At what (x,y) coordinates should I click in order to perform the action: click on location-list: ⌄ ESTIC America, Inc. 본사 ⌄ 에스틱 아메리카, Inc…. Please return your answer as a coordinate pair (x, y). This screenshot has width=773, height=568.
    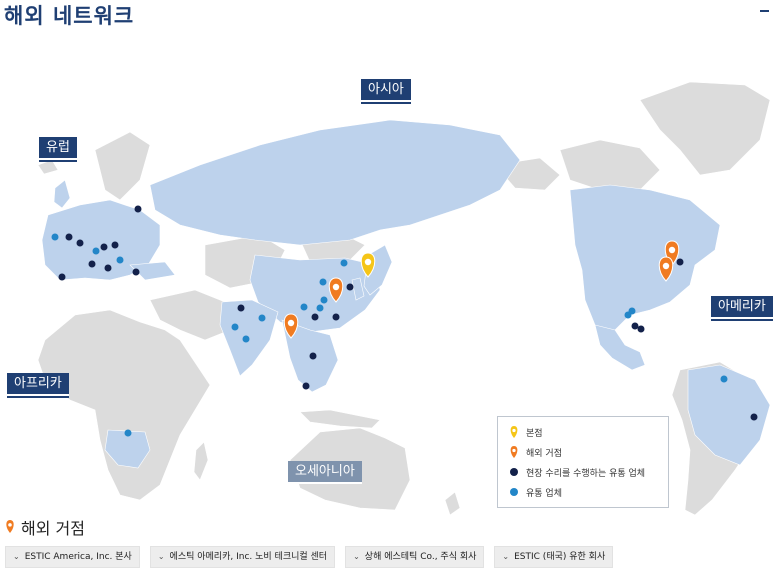
    Looking at the image, I should click on (309, 557).